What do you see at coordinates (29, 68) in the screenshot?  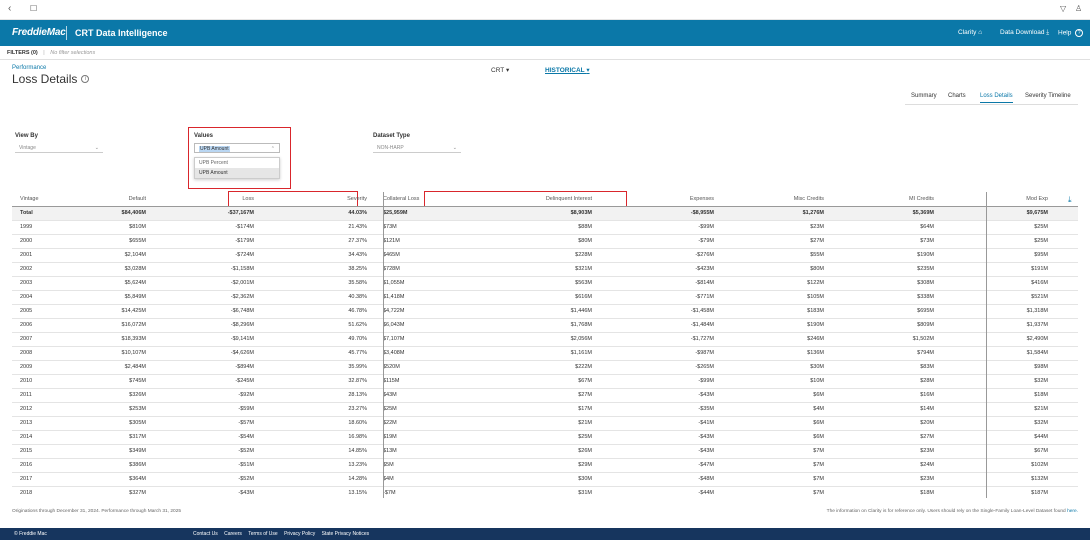 I see `breadcrumb: Performance` at bounding box center [29, 68].